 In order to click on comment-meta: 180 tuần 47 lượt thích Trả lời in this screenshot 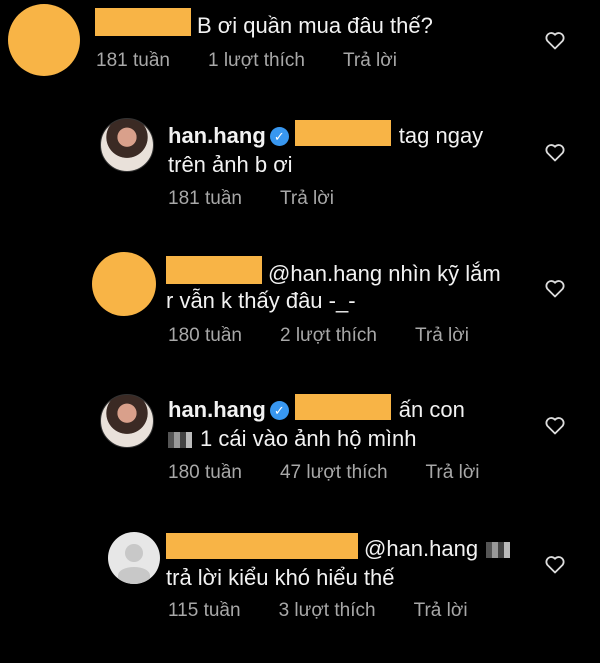, I will do `click(324, 473)`.